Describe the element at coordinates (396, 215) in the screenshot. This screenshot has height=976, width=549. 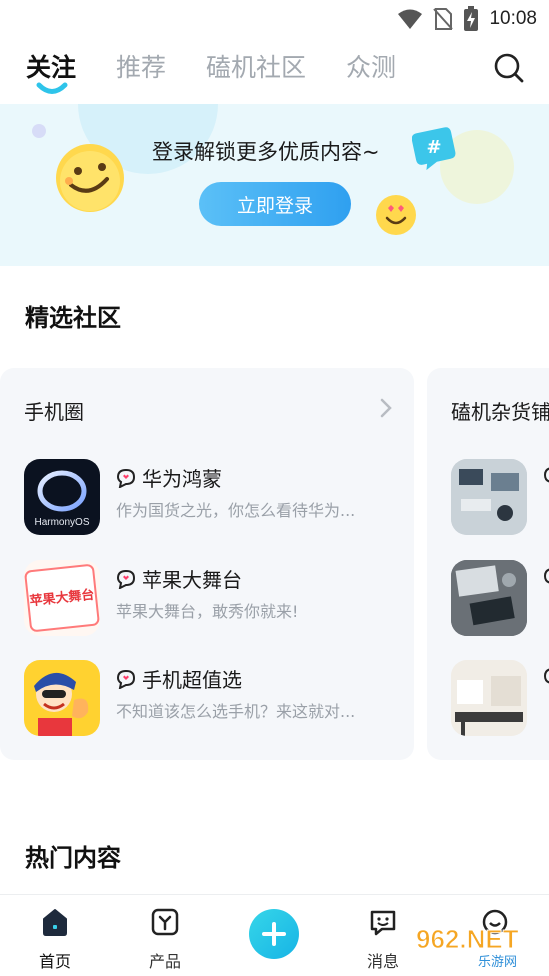
I see `heart-eyes-emoji-icon` at that location.